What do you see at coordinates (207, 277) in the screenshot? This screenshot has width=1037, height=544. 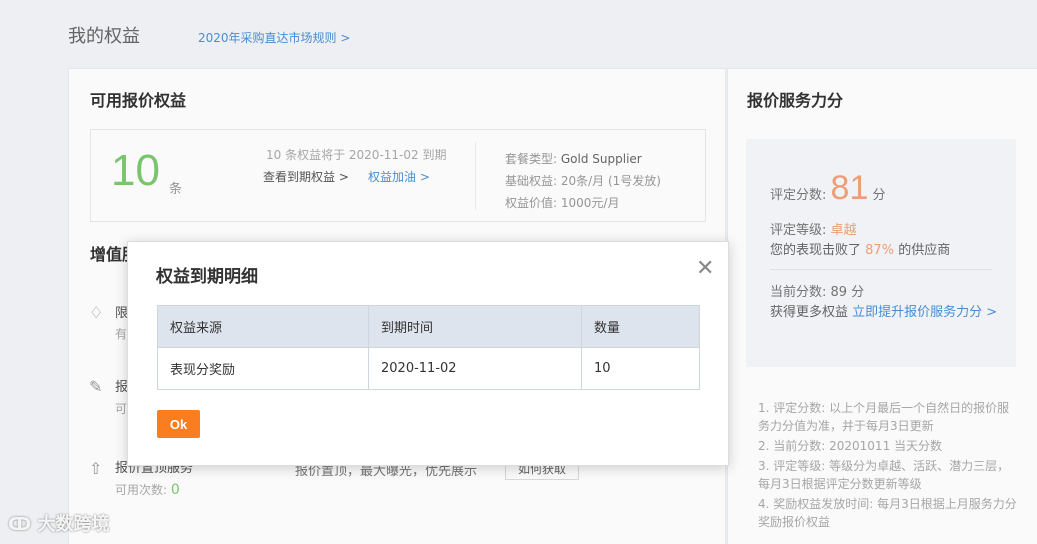 I see `modal-title: 权益到期明细` at bounding box center [207, 277].